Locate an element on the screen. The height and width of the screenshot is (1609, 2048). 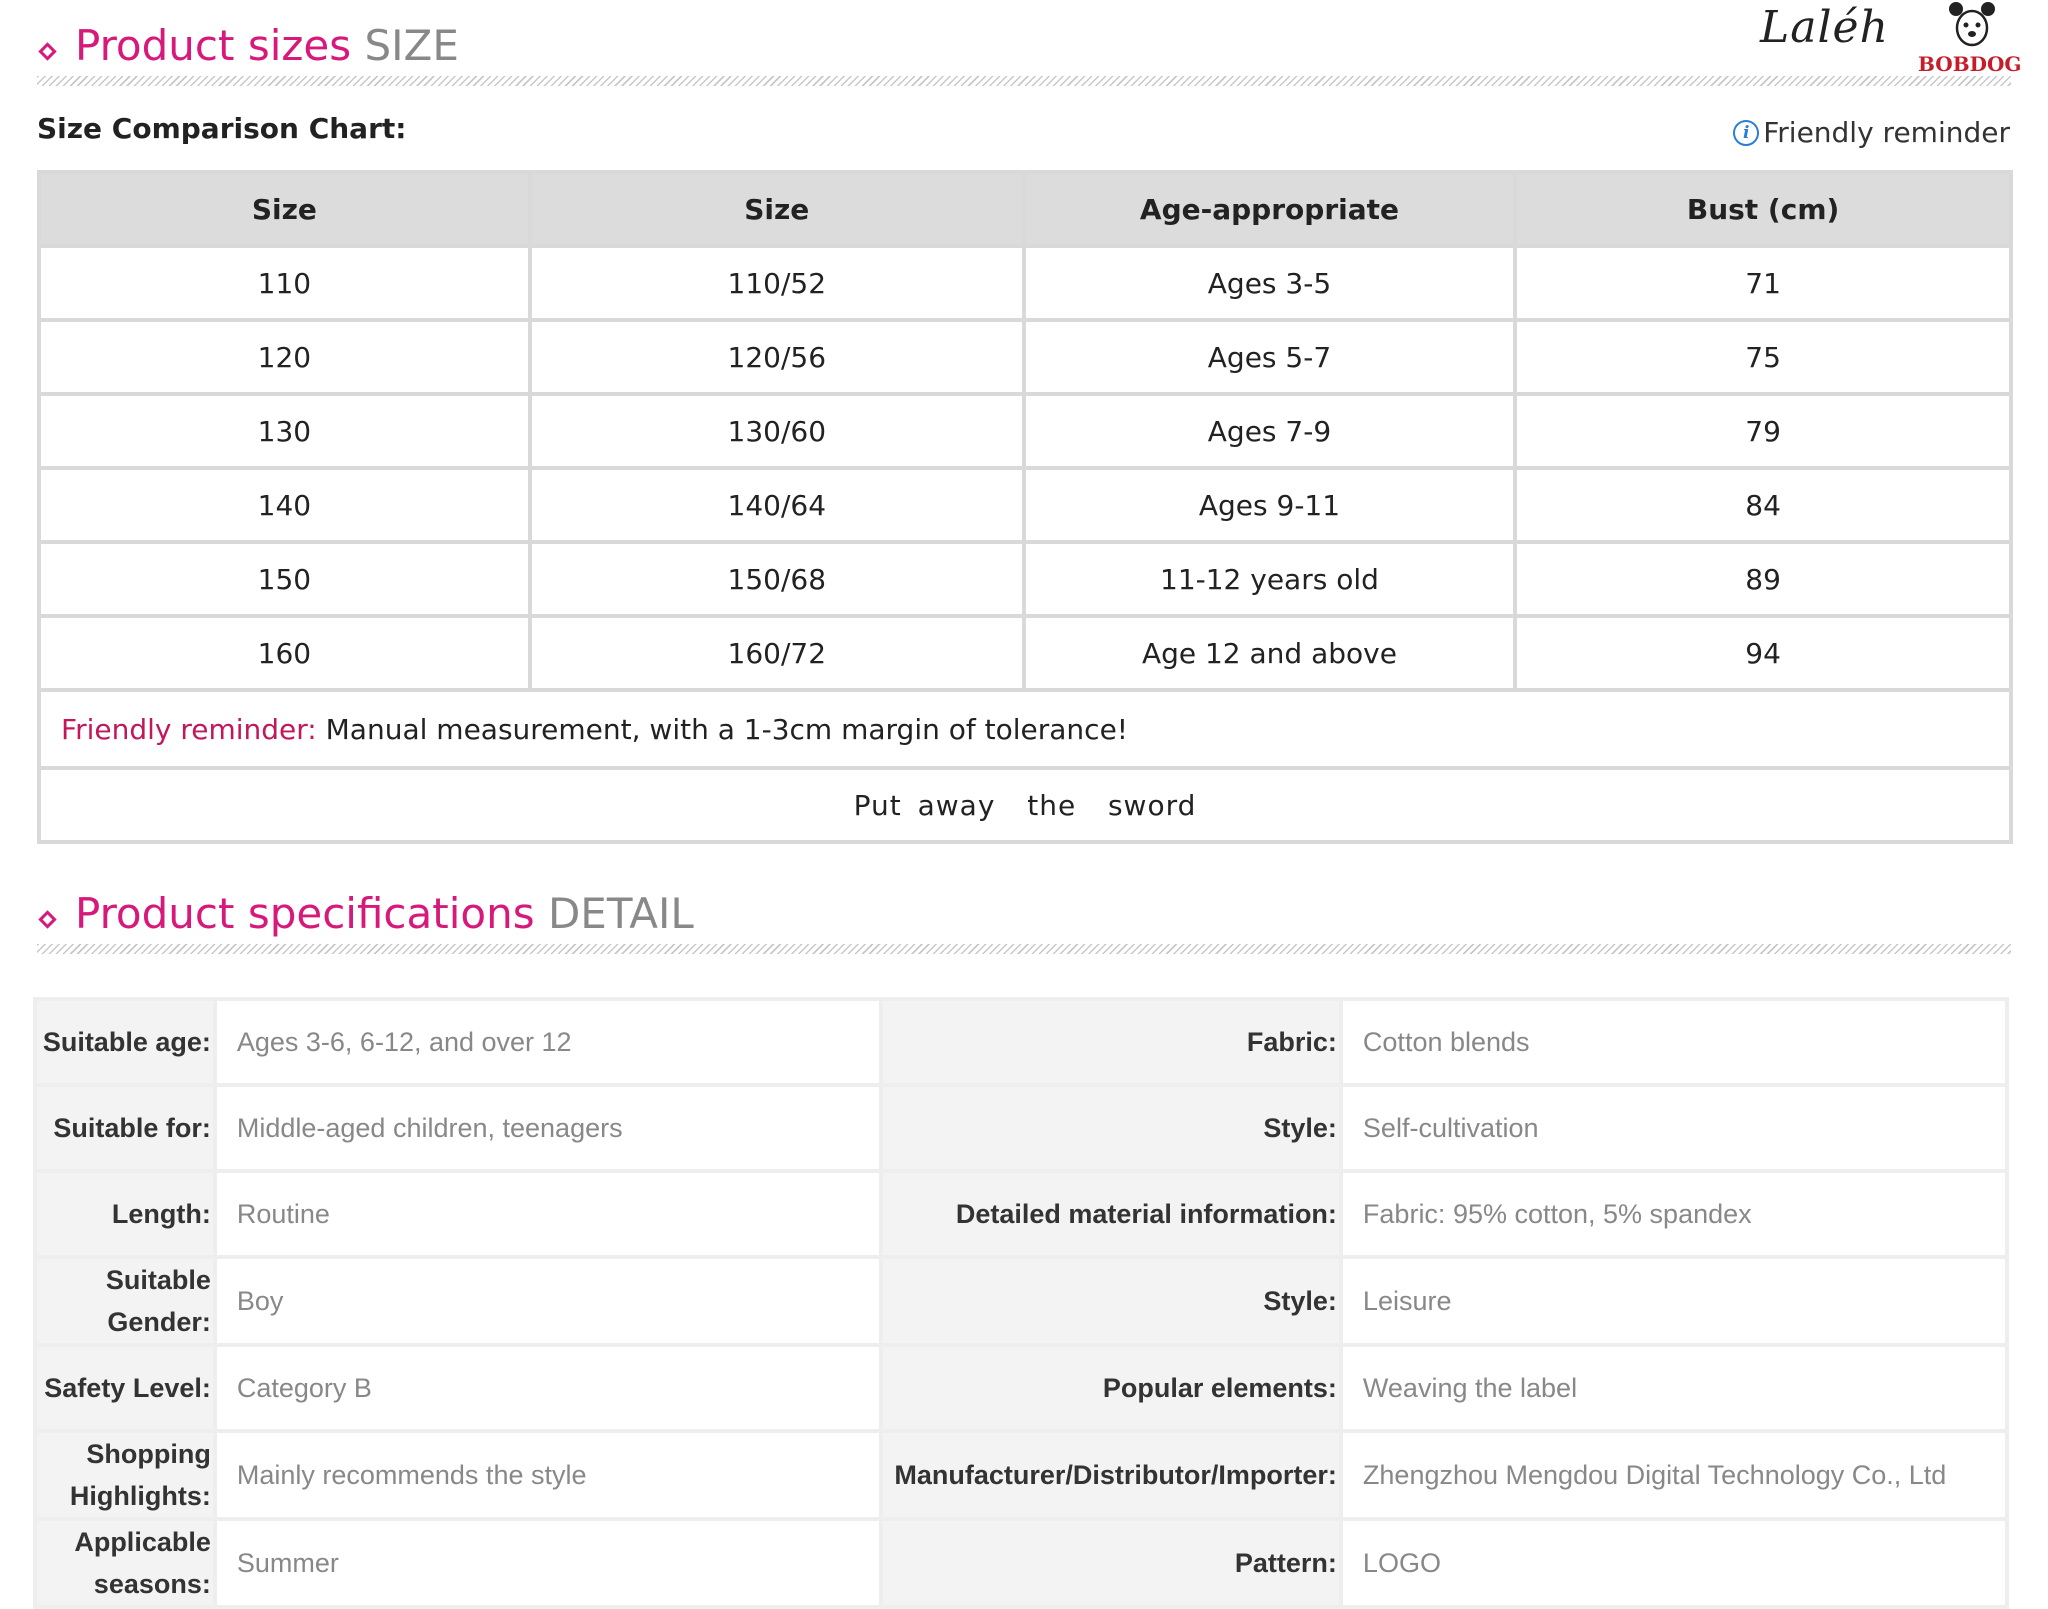
size-chart-label: Size Comparison Chart: is located at coordinates (222, 128).